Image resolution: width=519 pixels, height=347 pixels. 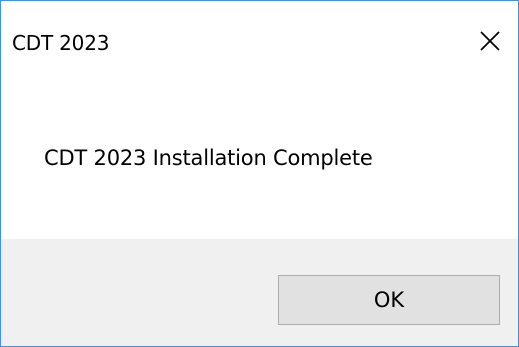 I want to click on close-button, so click(x=490, y=41).